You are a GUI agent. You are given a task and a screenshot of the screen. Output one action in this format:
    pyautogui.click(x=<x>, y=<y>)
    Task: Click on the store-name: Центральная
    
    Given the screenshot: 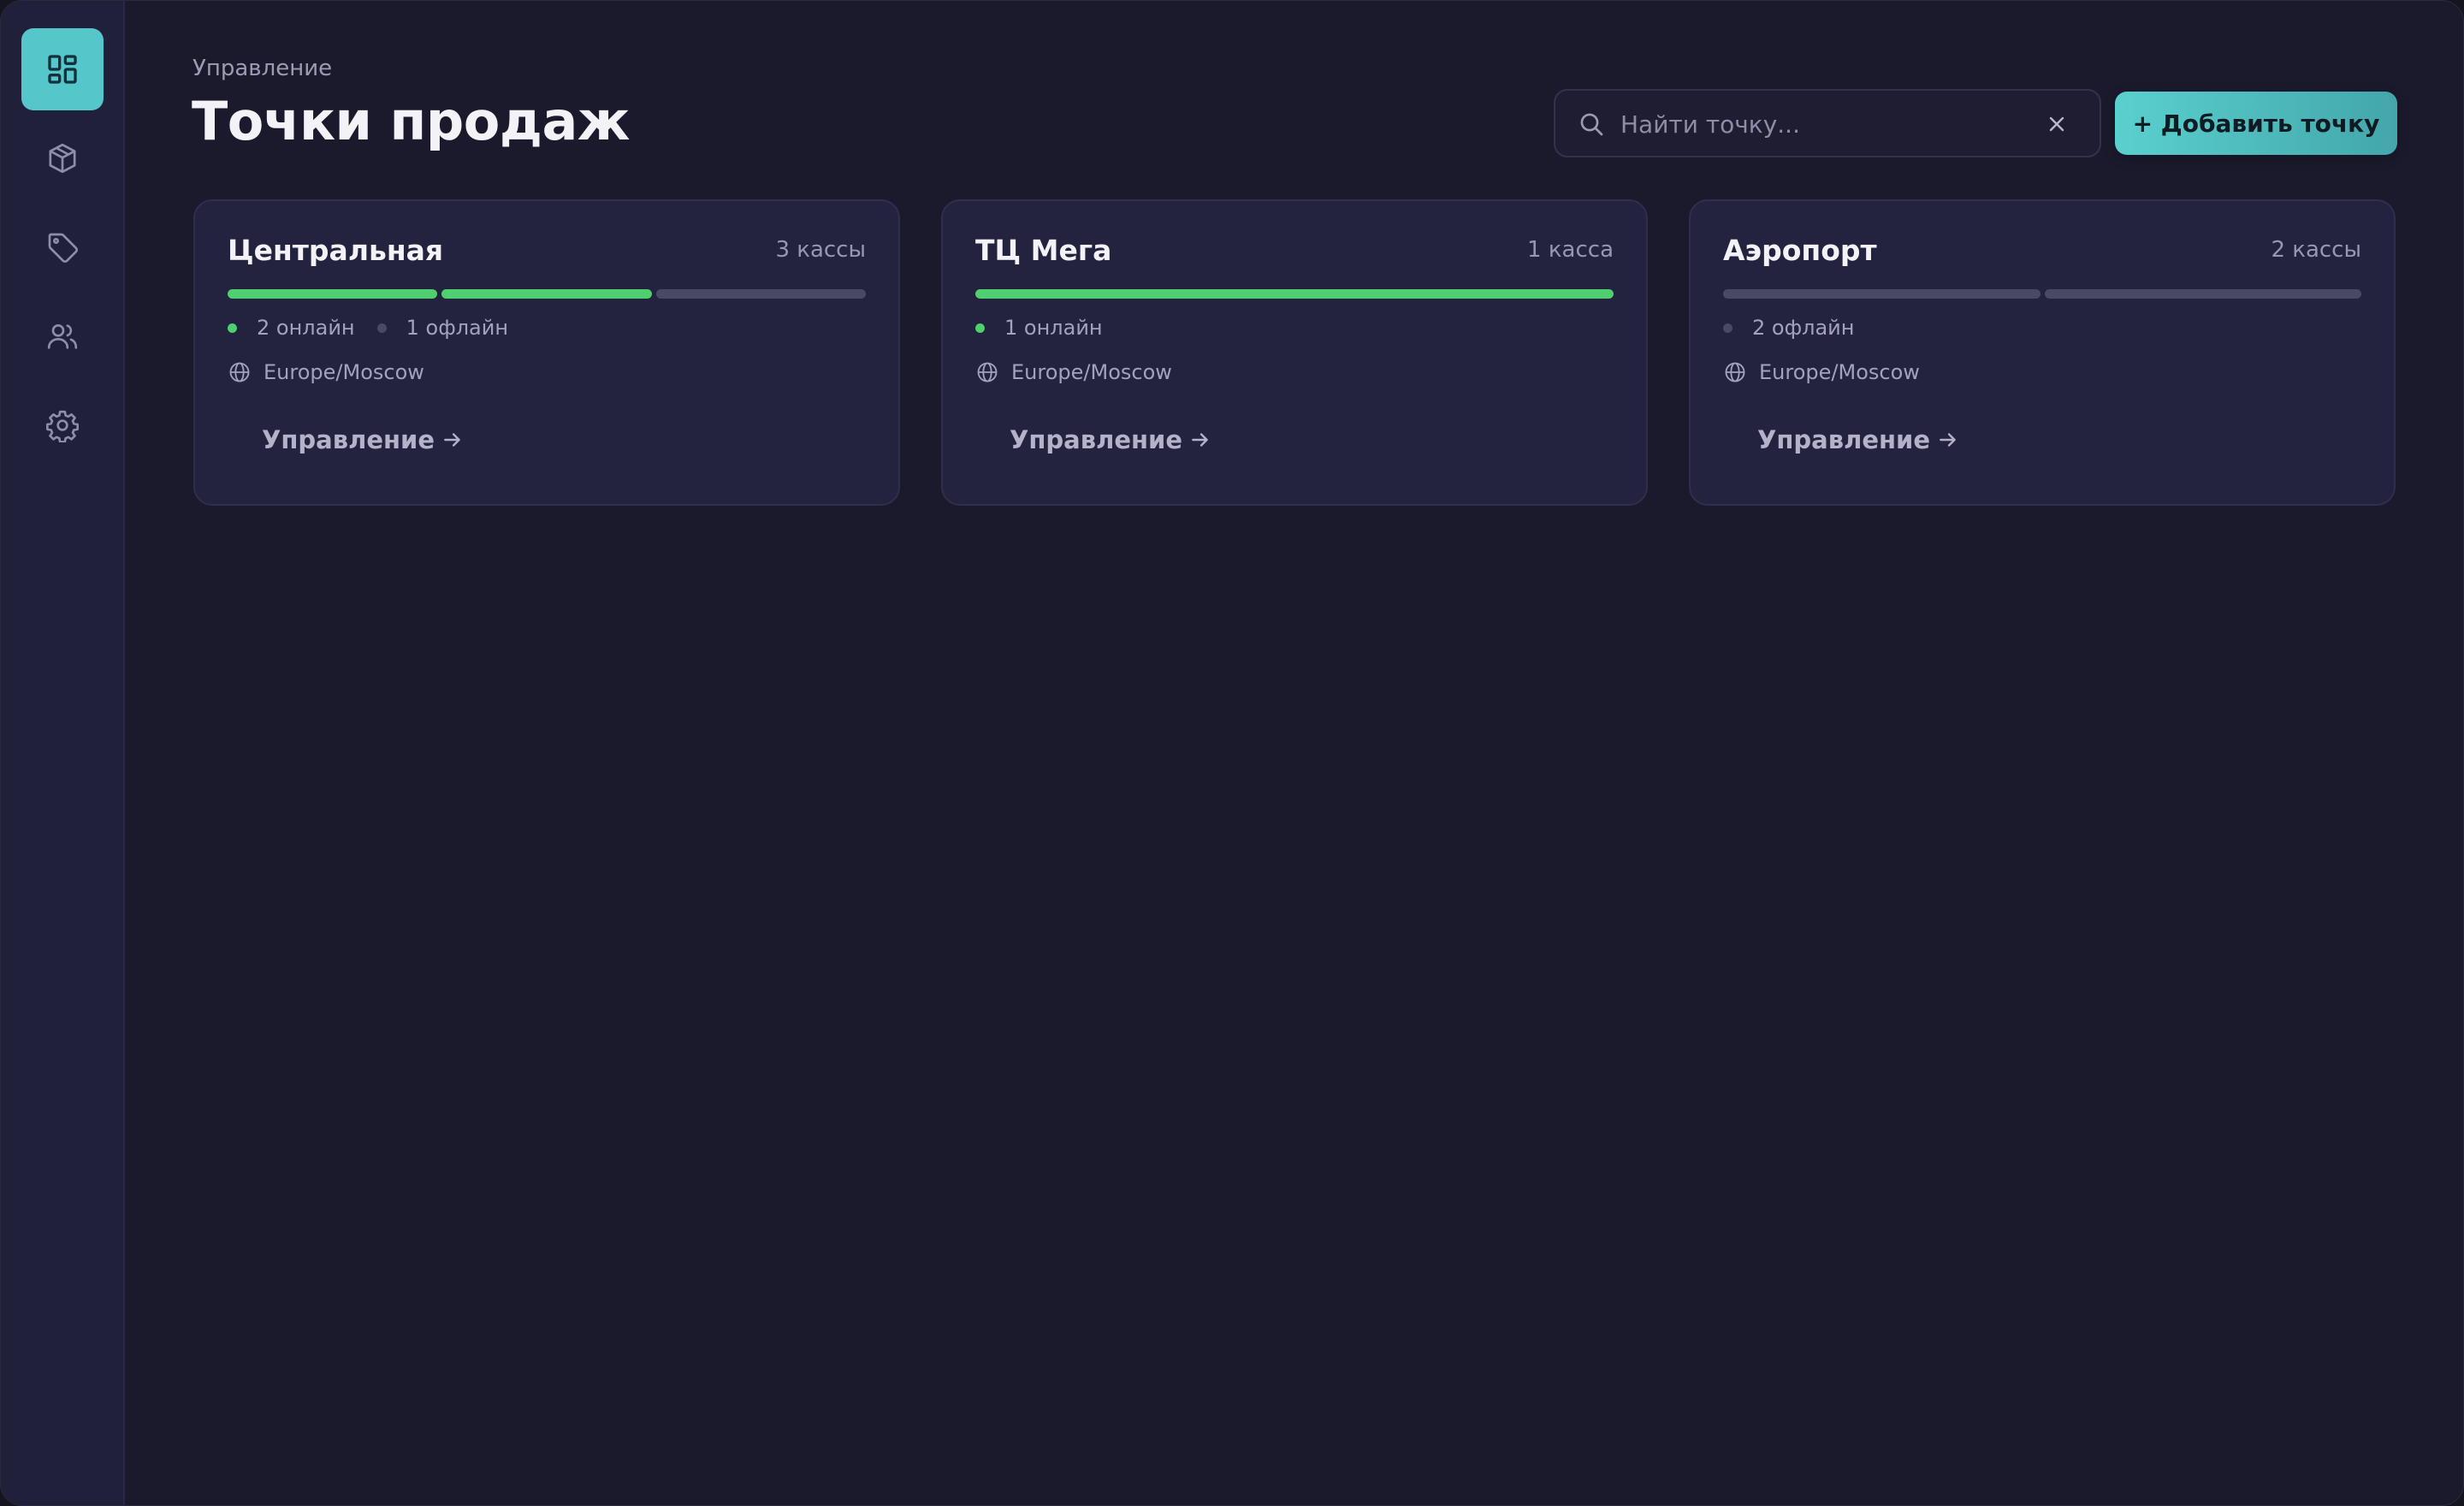 What is the action you would take?
    pyautogui.click(x=336, y=251)
    